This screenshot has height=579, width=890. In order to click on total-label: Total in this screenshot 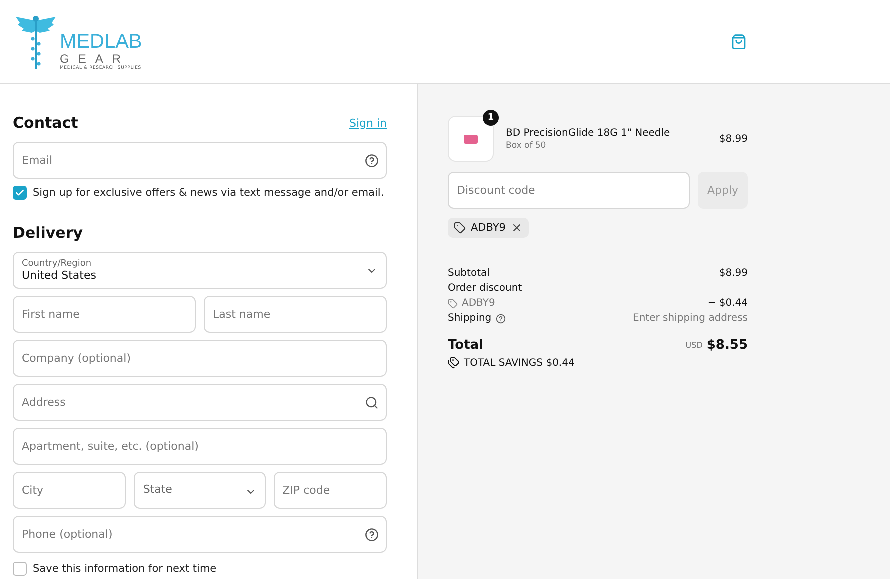, I will do `click(466, 345)`.